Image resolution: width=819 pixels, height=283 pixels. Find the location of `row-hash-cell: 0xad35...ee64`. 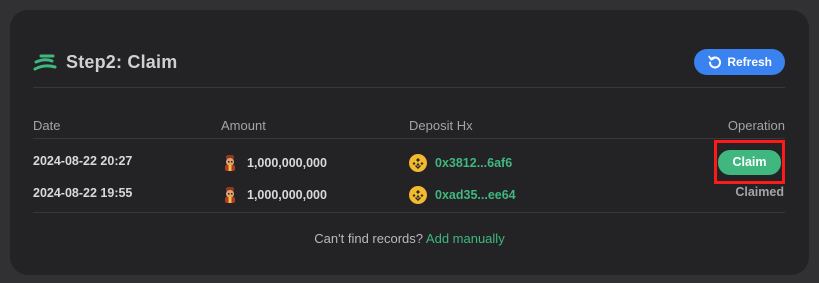

row-hash-cell: 0xad35...ee64 is located at coordinates (462, 195).